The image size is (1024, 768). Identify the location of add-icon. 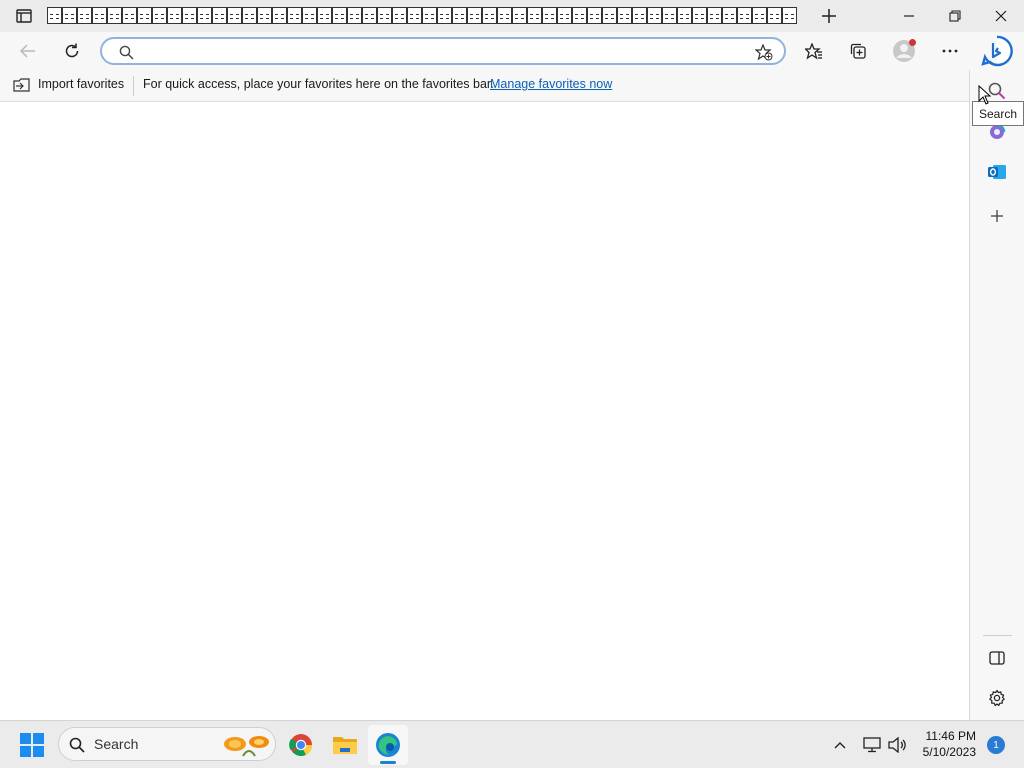
(997, 216).